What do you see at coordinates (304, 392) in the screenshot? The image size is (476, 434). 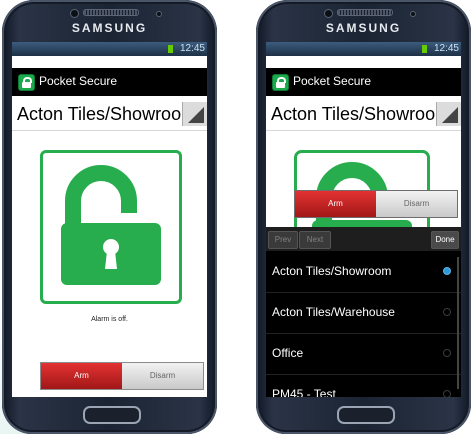 I see `picker-item-label: PM45 - Test` at bounding box center [304, 392].